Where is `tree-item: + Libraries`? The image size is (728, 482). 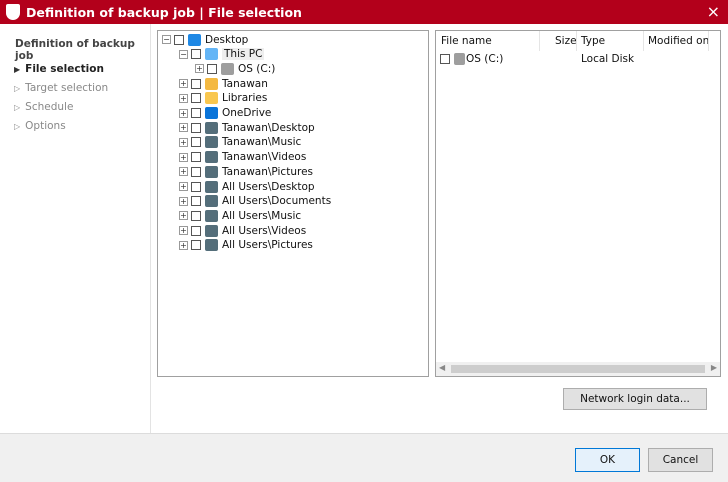
tree-item: + Libraries is located at coordinates (223, 98).